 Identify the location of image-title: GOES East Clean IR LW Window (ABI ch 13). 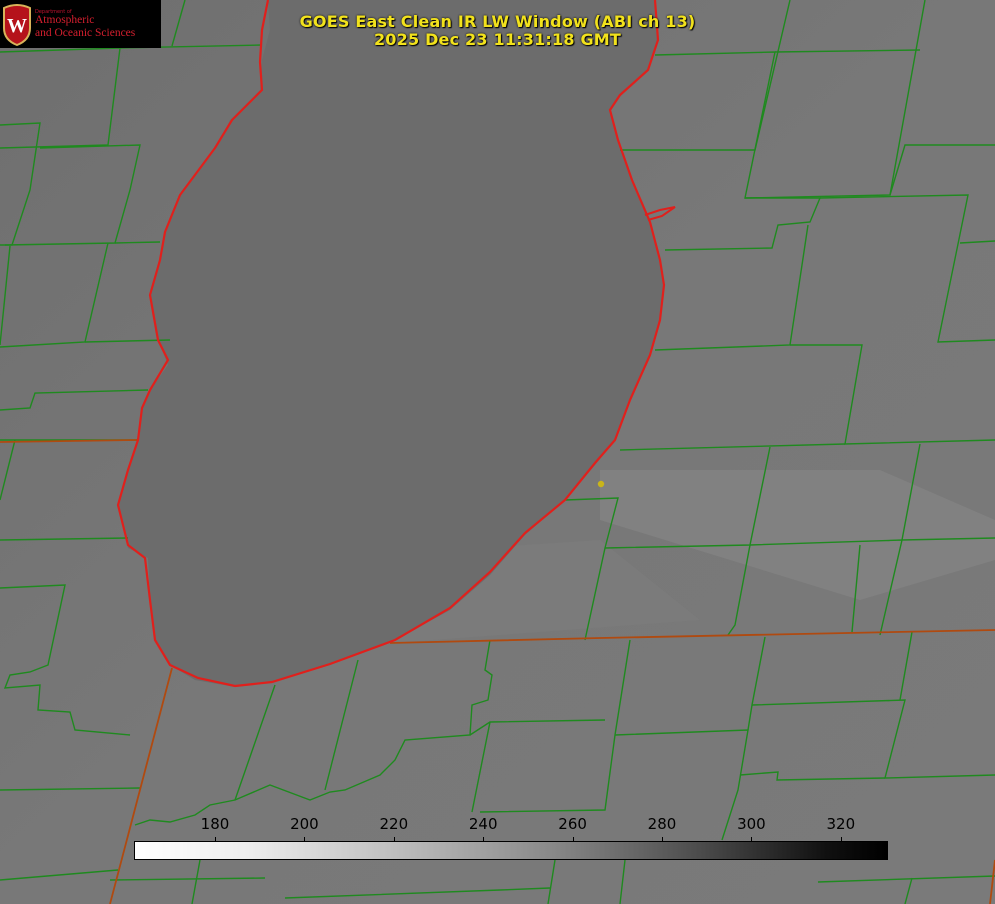
(497, 21).